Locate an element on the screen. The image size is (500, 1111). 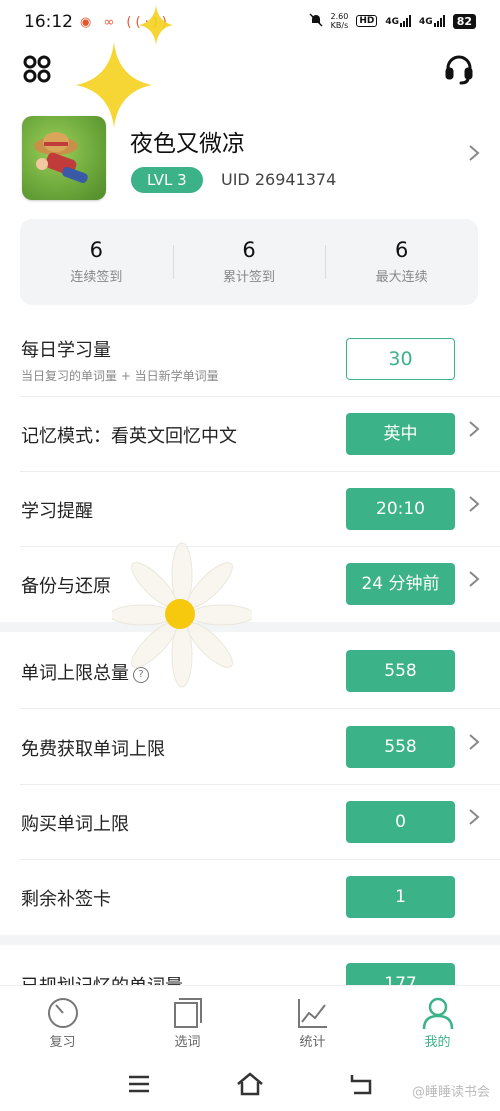
stat-label: 最大连续 is located at coordinates (401, 277).